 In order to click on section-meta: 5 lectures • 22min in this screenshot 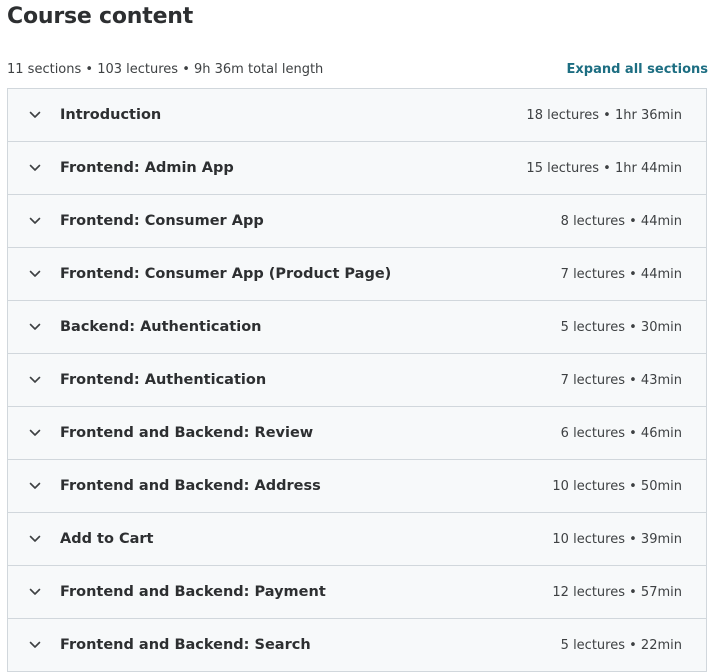, I will do `click(621, 645)`.